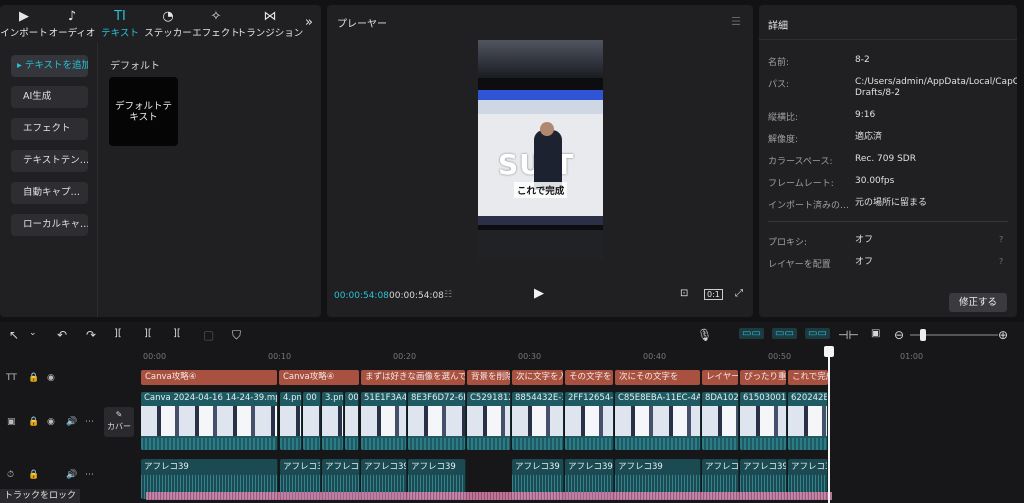 This screenshot has height=503, width=1024. I want to click on layer-value: オフ, so click(930, 262).